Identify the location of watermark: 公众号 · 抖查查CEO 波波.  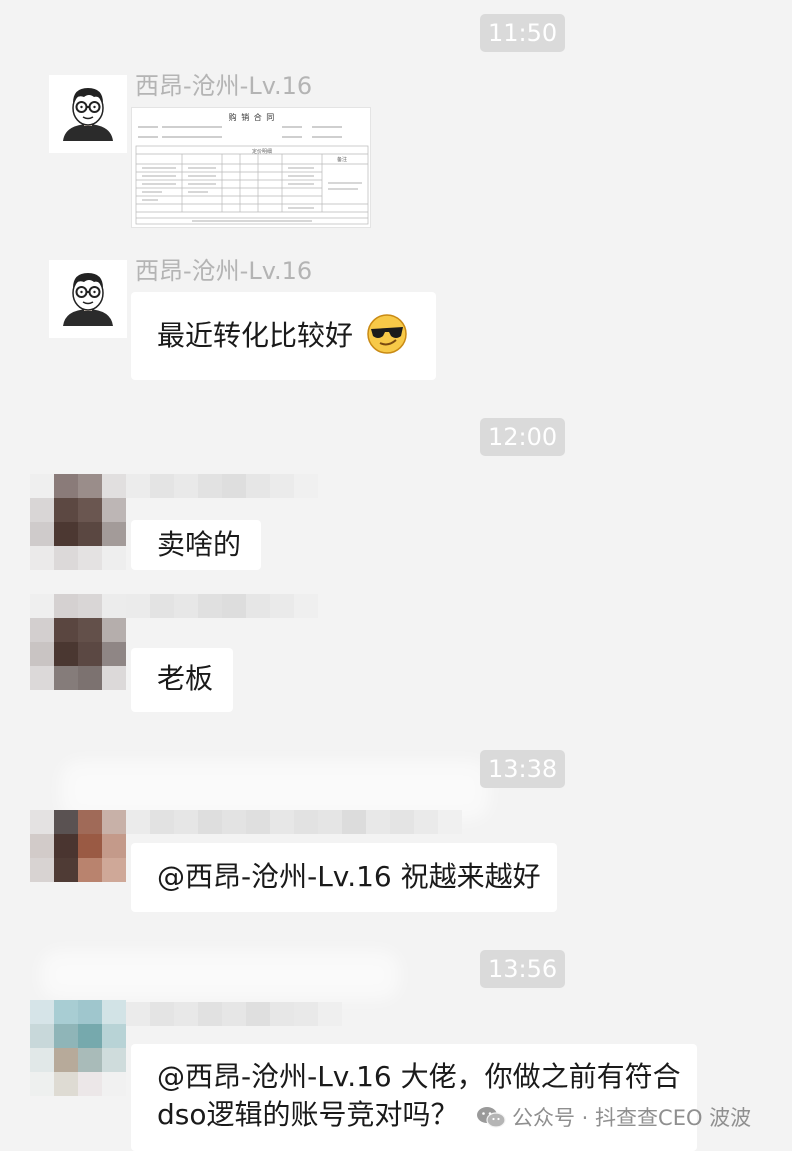
(613, 1117).